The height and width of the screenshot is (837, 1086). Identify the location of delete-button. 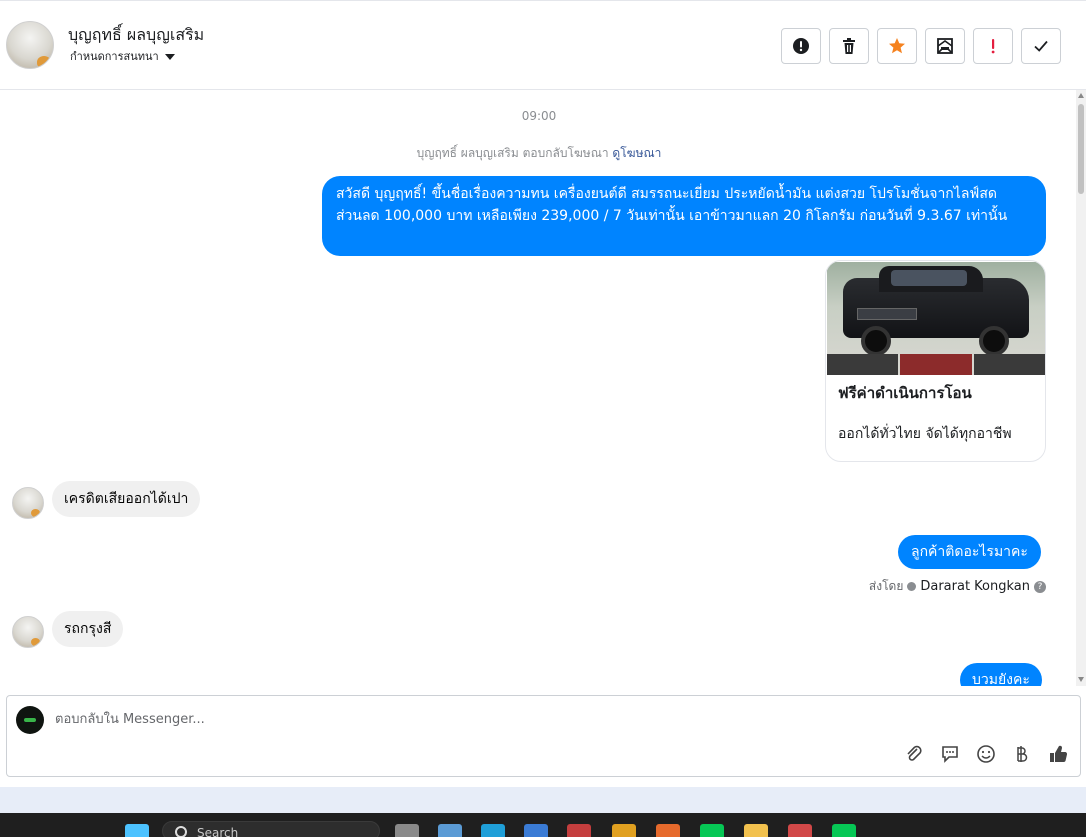
(849, 46).